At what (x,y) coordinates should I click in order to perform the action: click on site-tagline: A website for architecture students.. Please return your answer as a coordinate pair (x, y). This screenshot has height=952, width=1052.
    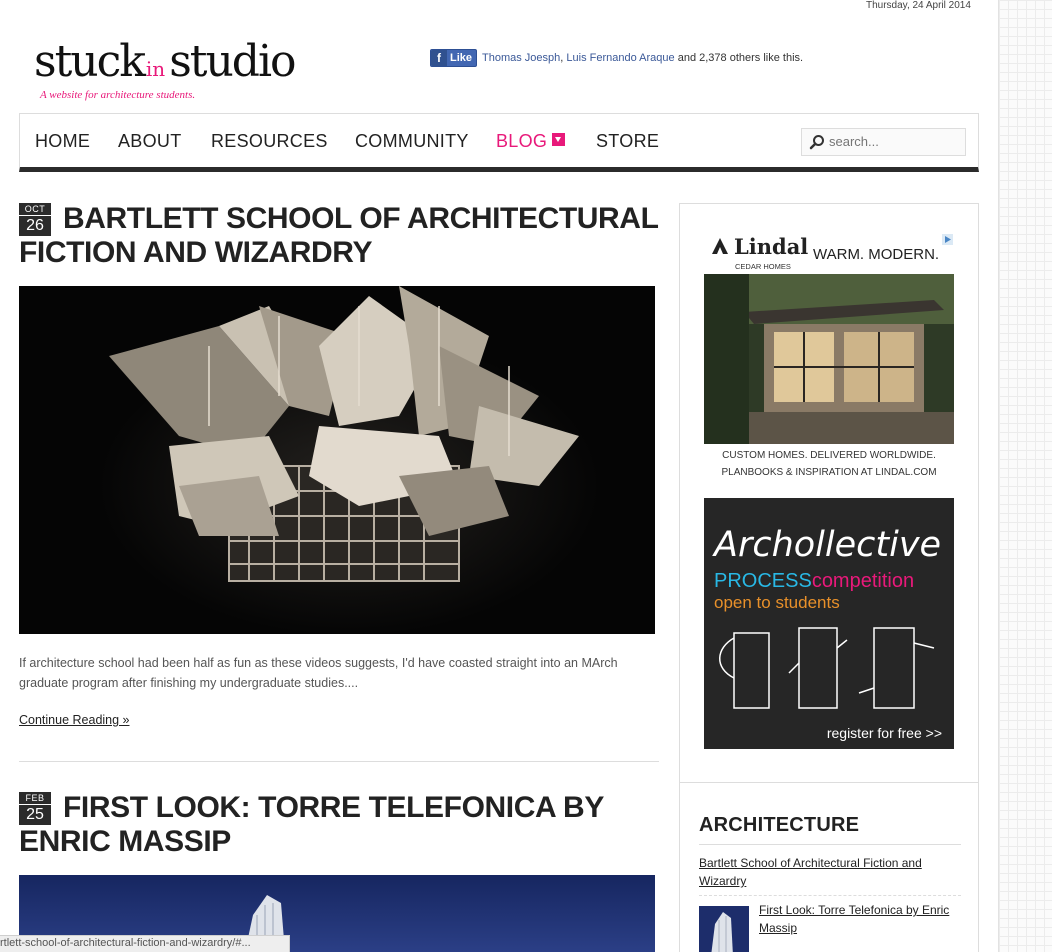
    Looking at the image, I should click on (118, 95).